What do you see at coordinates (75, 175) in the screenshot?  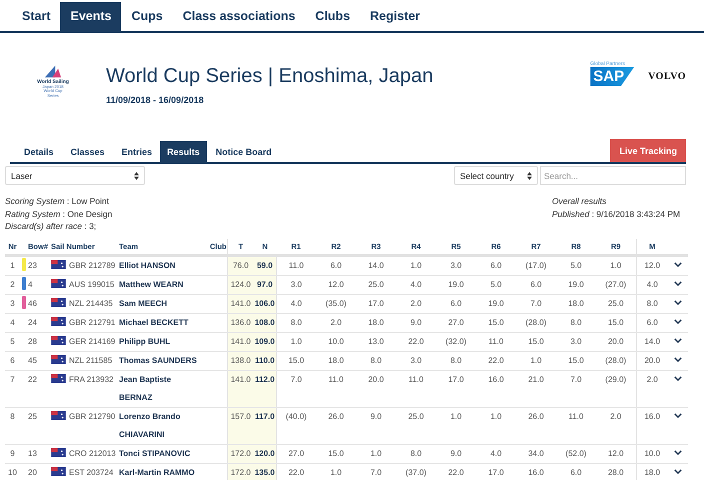 I see `class-select: Laser` at bounding box center [75, 175].